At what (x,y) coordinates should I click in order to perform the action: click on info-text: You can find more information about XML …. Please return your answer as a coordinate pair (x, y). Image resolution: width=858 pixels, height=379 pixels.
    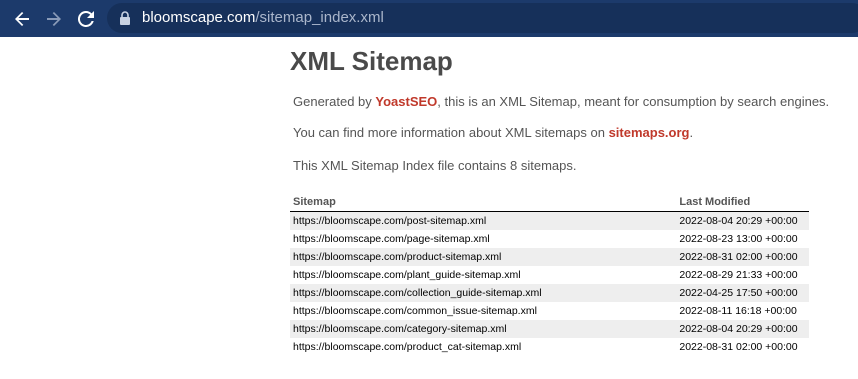
    Looking at the image, I should click on (493, 133).